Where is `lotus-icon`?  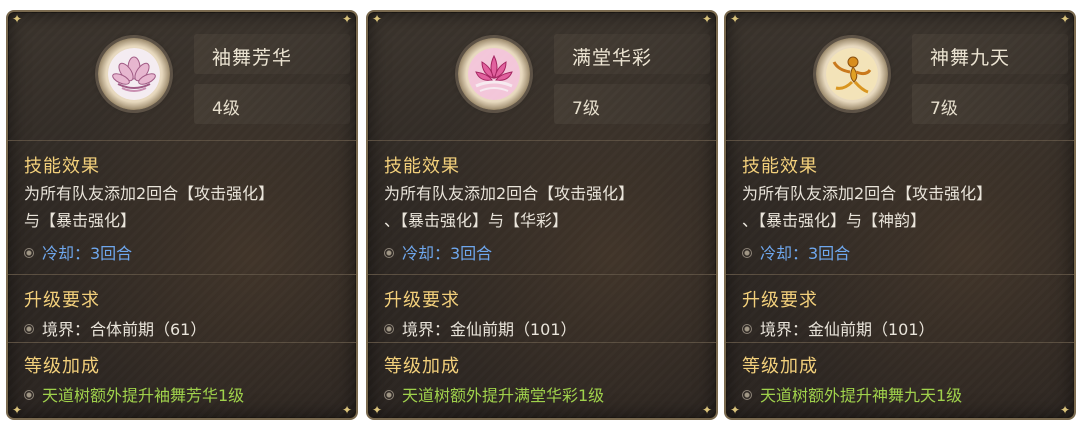 lotus-icon is located at coordinates (134, 74).